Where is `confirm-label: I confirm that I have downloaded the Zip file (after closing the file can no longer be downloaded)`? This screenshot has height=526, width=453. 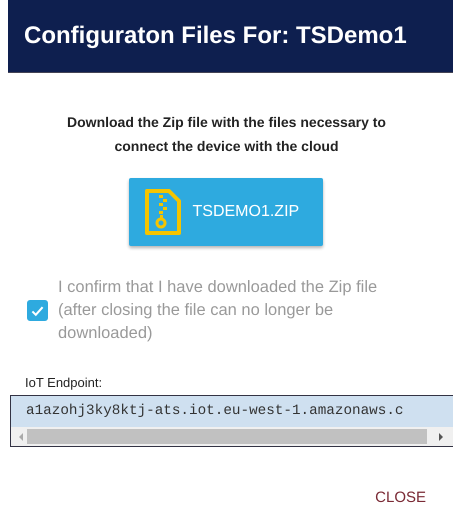 confirm-label: I confirm that I have downloaded the Zip file (after closing the file can no longer be downloaded) is located at coordinates (218, 310).